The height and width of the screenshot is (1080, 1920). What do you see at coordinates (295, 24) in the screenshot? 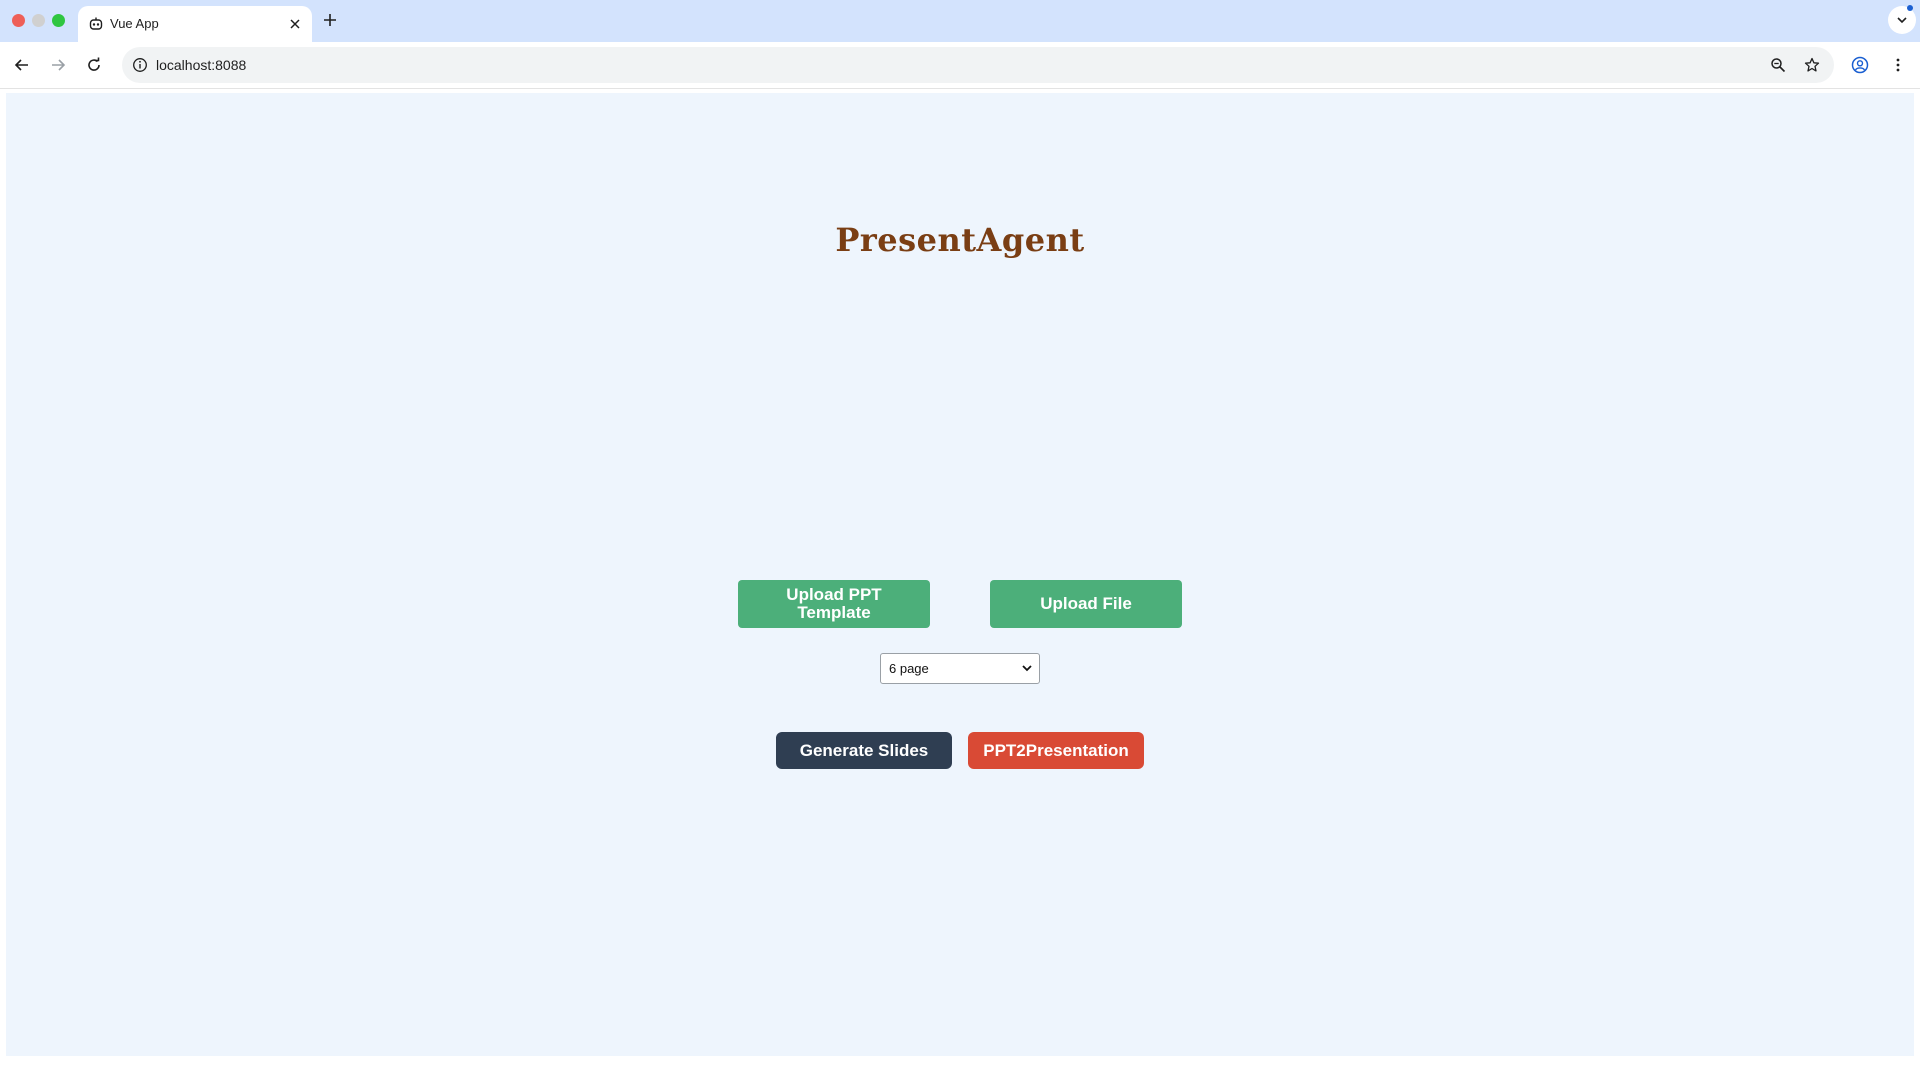
I see `close-icon` at bounding box center [295, 24].